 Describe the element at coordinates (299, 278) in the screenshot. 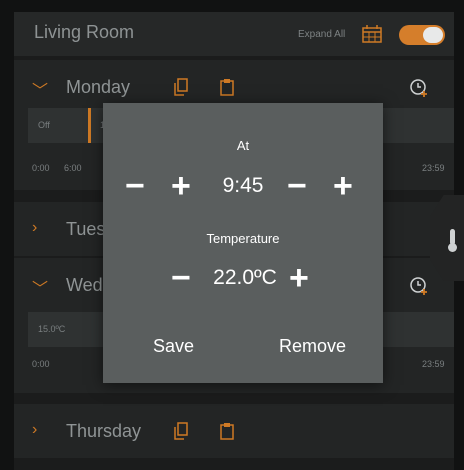

I see `temperature-increase-button: +` at that location.